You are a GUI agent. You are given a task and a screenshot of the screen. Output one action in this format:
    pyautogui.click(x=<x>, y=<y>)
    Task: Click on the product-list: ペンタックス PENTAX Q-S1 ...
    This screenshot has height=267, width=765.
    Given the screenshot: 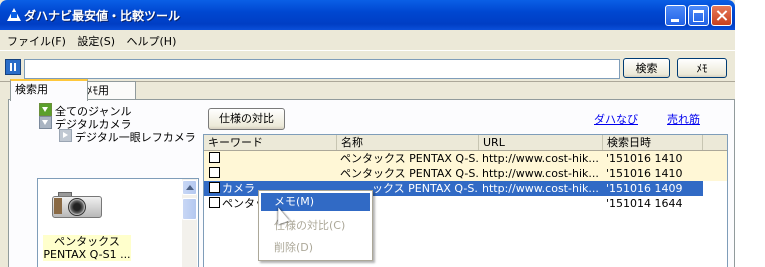 What is the action you would take?
    pyautogui.click(x=118, y=222)
    